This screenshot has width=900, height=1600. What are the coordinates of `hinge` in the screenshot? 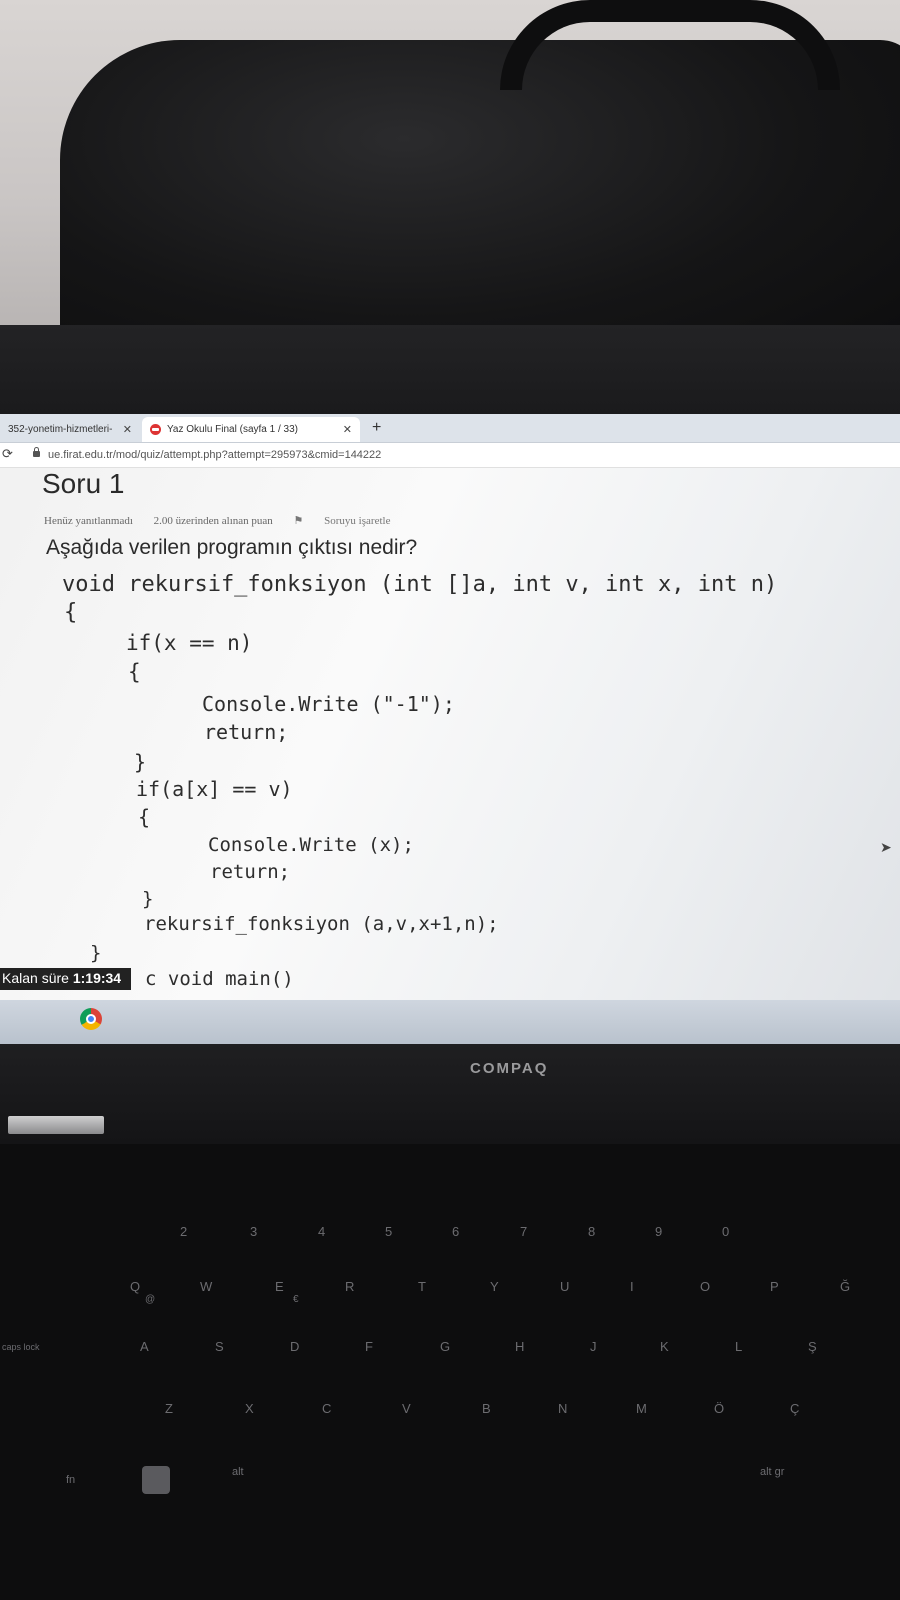 It's located at (56, 1125).